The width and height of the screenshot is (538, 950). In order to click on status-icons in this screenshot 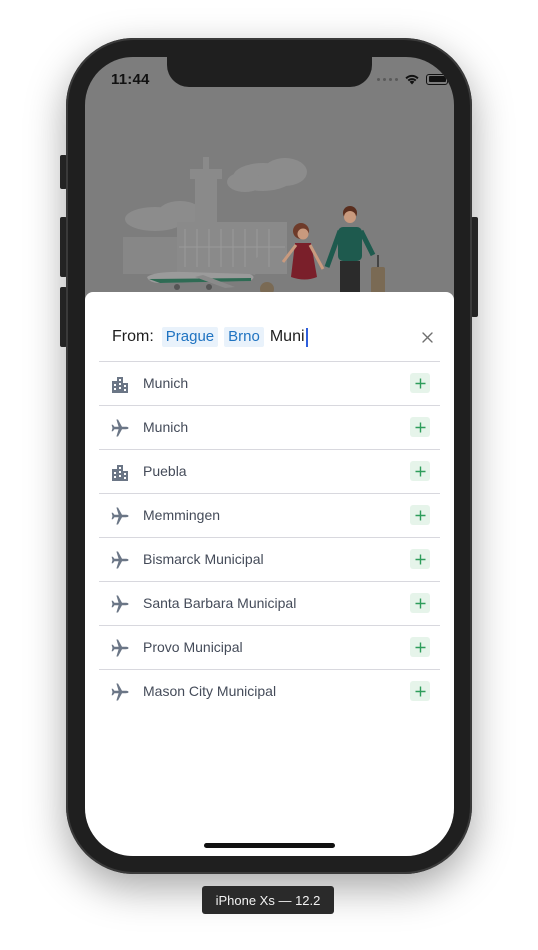, I will do `click(414, 79)`.